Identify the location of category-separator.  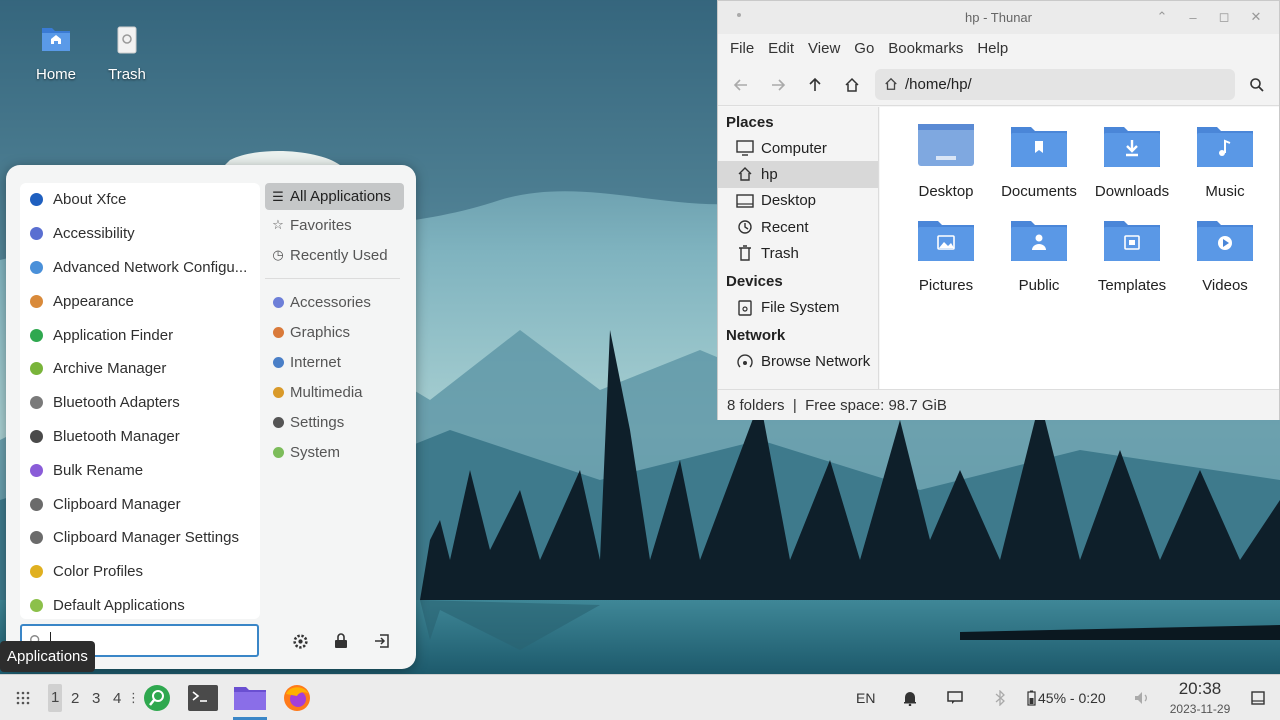
(332, 278).